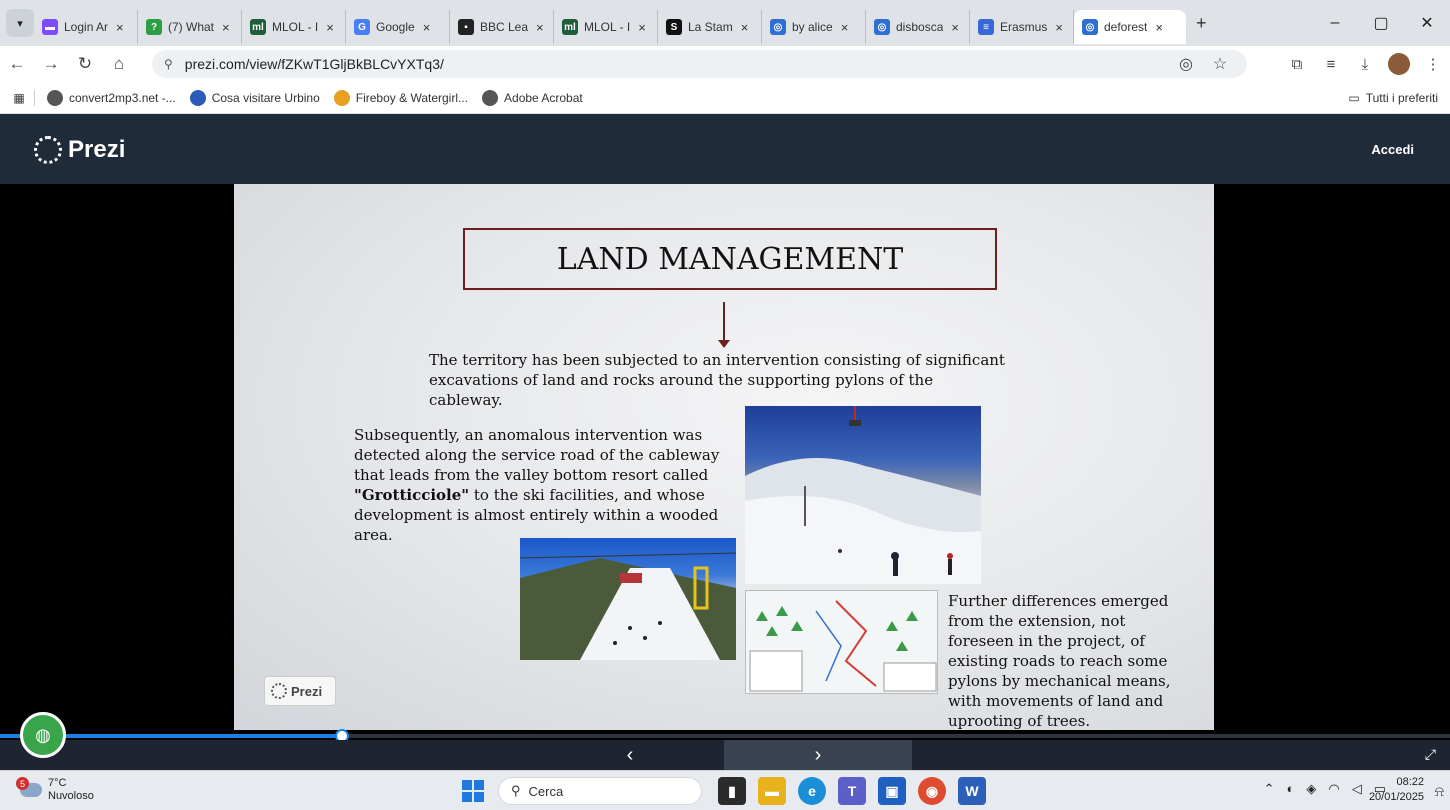 This screenshot has width=1450, height=810. What do you see at coordinates (628, 599) in the screenshot?
I see `chairlift-slope-photo` at bounding box center [628, 599].